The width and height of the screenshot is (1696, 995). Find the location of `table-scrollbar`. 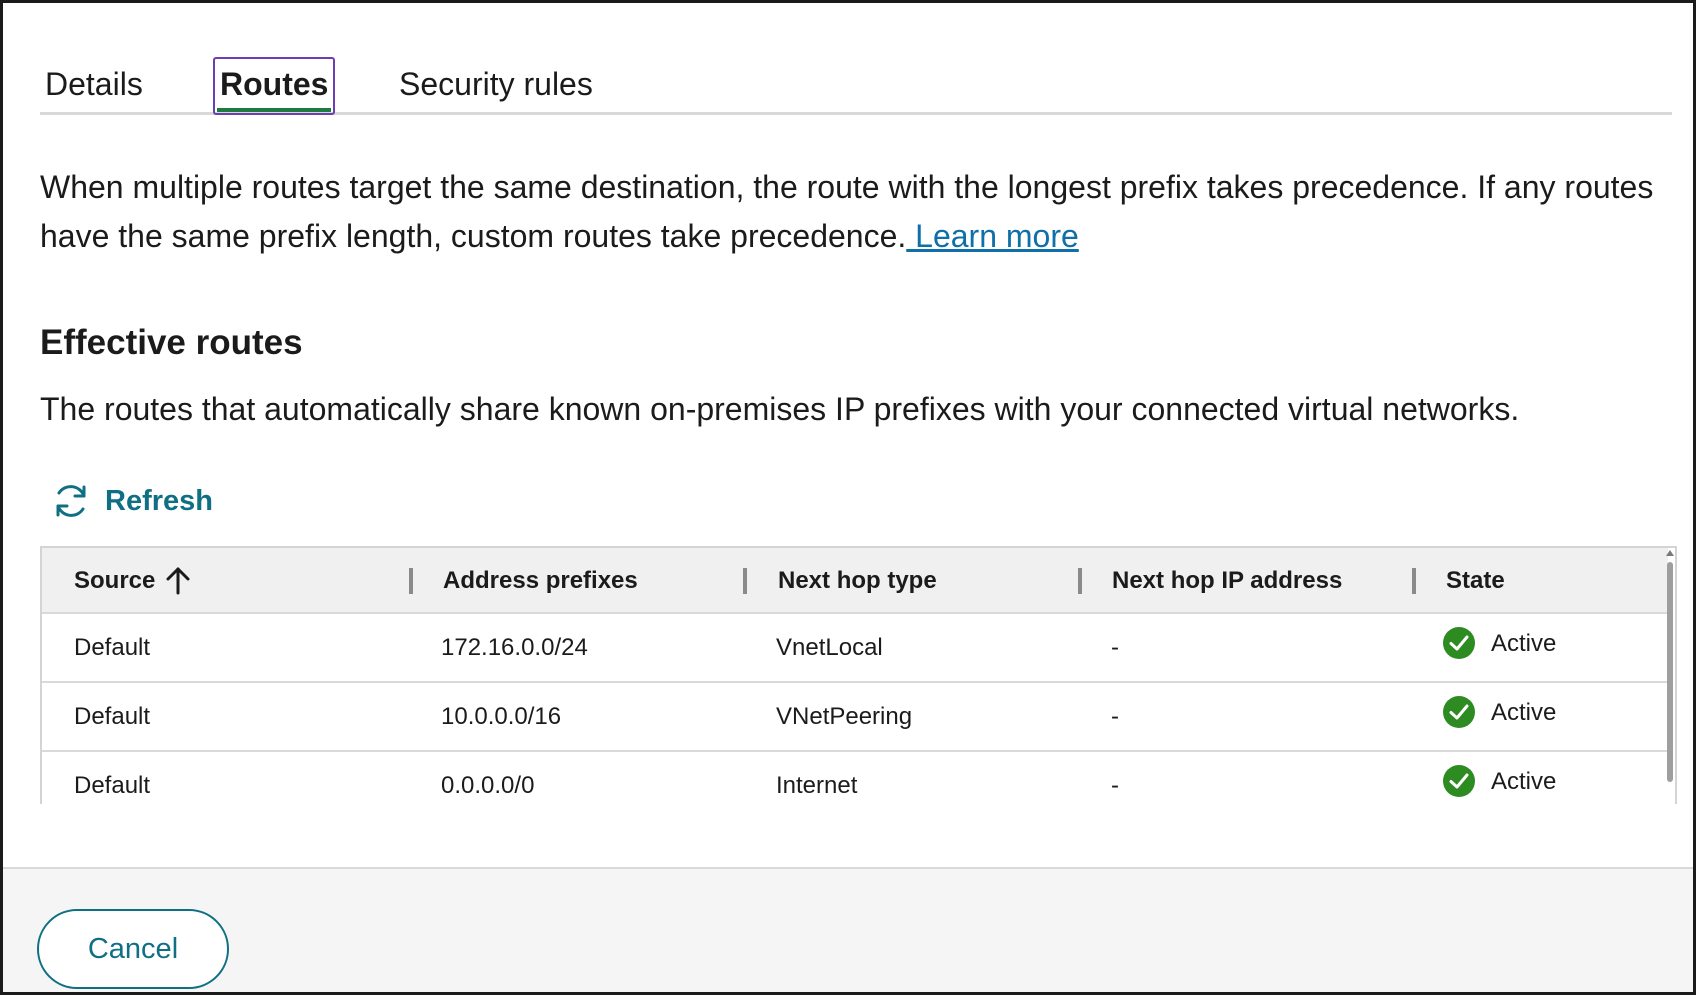

table-scrollbar is located at coordinates (1670, 672).